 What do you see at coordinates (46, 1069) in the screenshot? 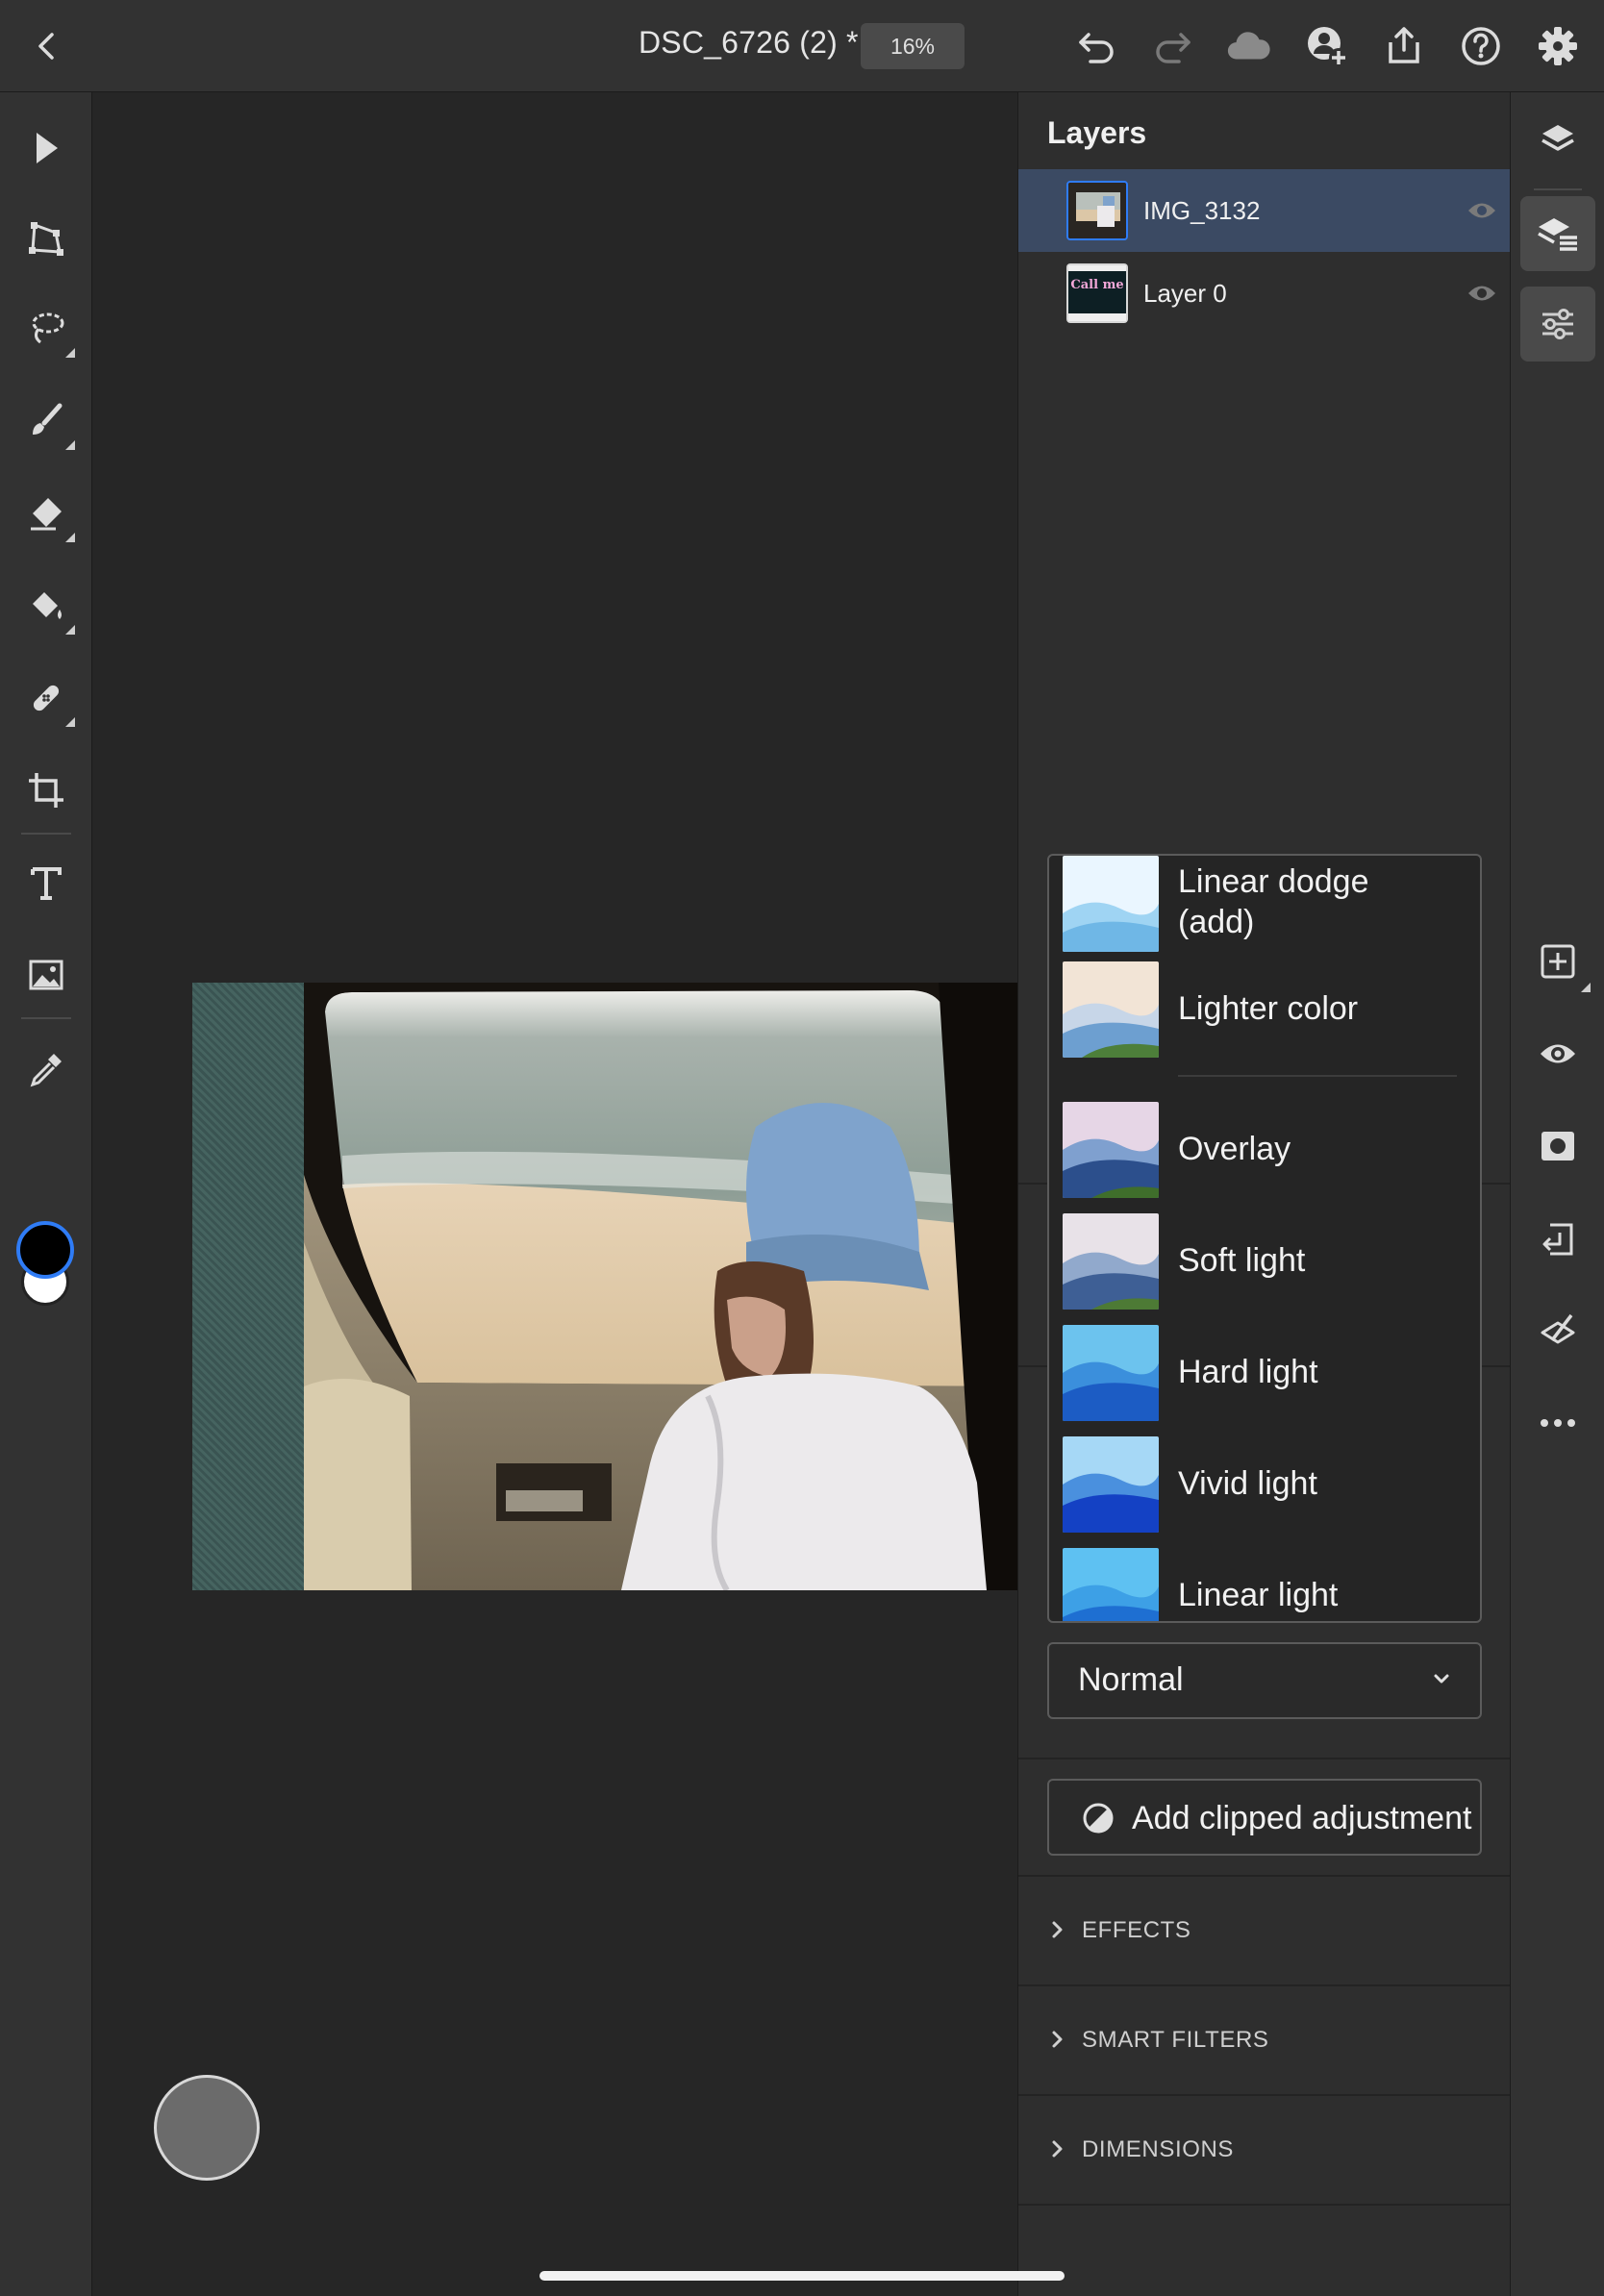
I see `eyedropper-icon` at bounding box center [46, 1069].